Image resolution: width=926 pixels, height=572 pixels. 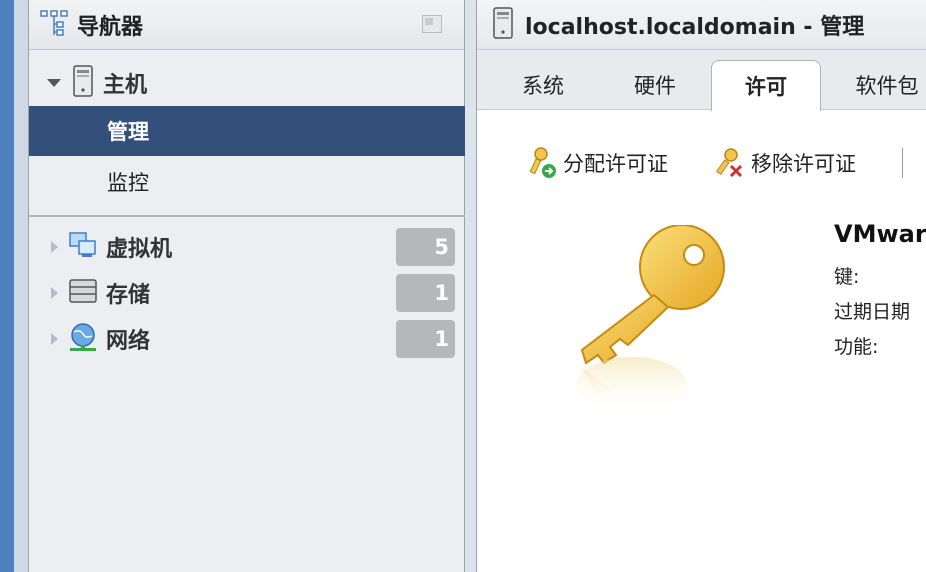 What do you see at coordinates (652, 324) in the screenshot?
I see `license-key-icon` at bounding box center [652, 324].